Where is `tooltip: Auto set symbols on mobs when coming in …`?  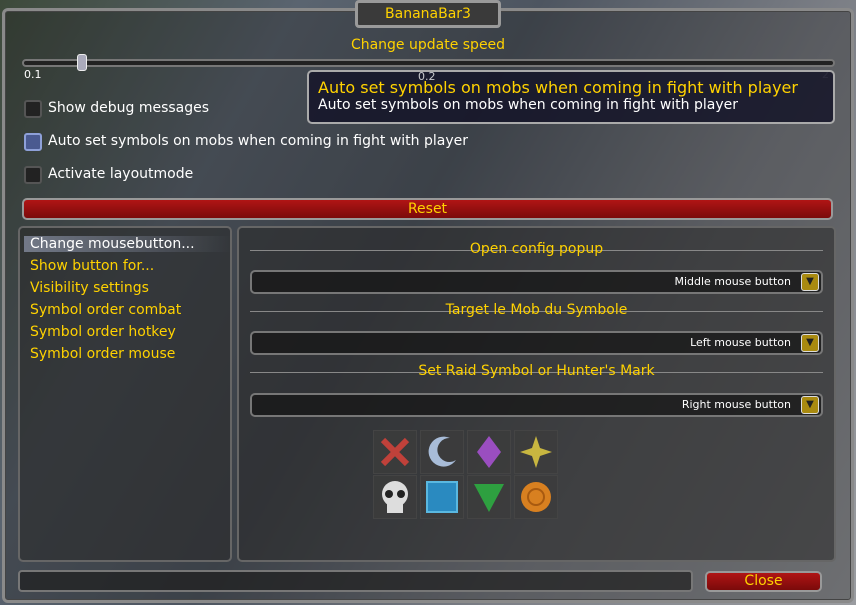 tooltip: Auto set symbols on mobs when coming in … is located at coordinates (571, 97).